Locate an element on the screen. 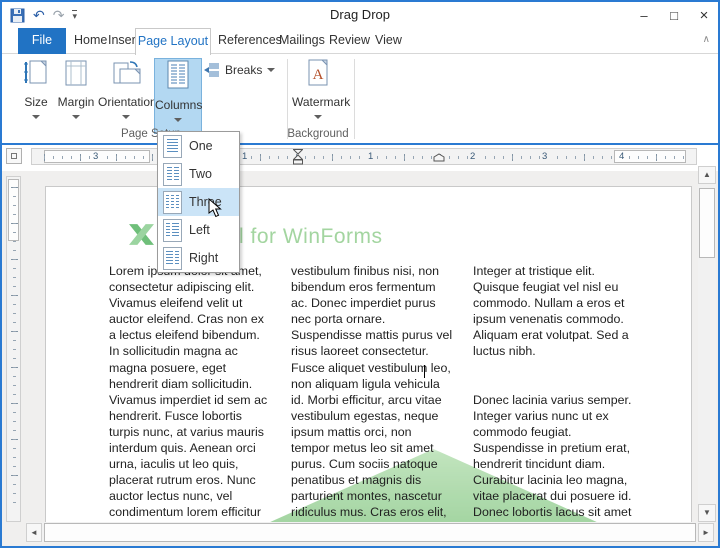 The width and height of the screenshot is (720, 548). size-label: Size is located at coordinates (36, 102).